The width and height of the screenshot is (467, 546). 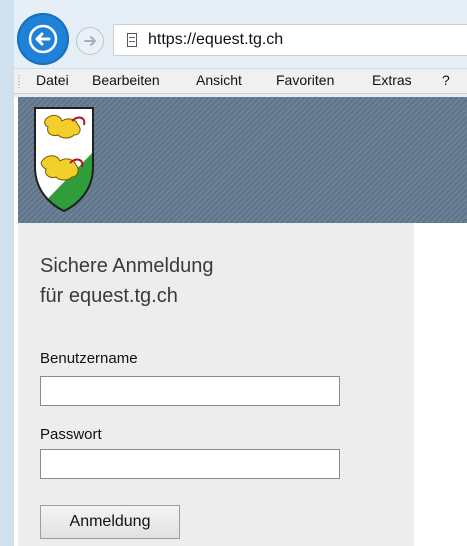 What do you see at coordinates (52, 80) in the screenshot?
I see `menu-datei: Datei` at bounding box center [52, 80].